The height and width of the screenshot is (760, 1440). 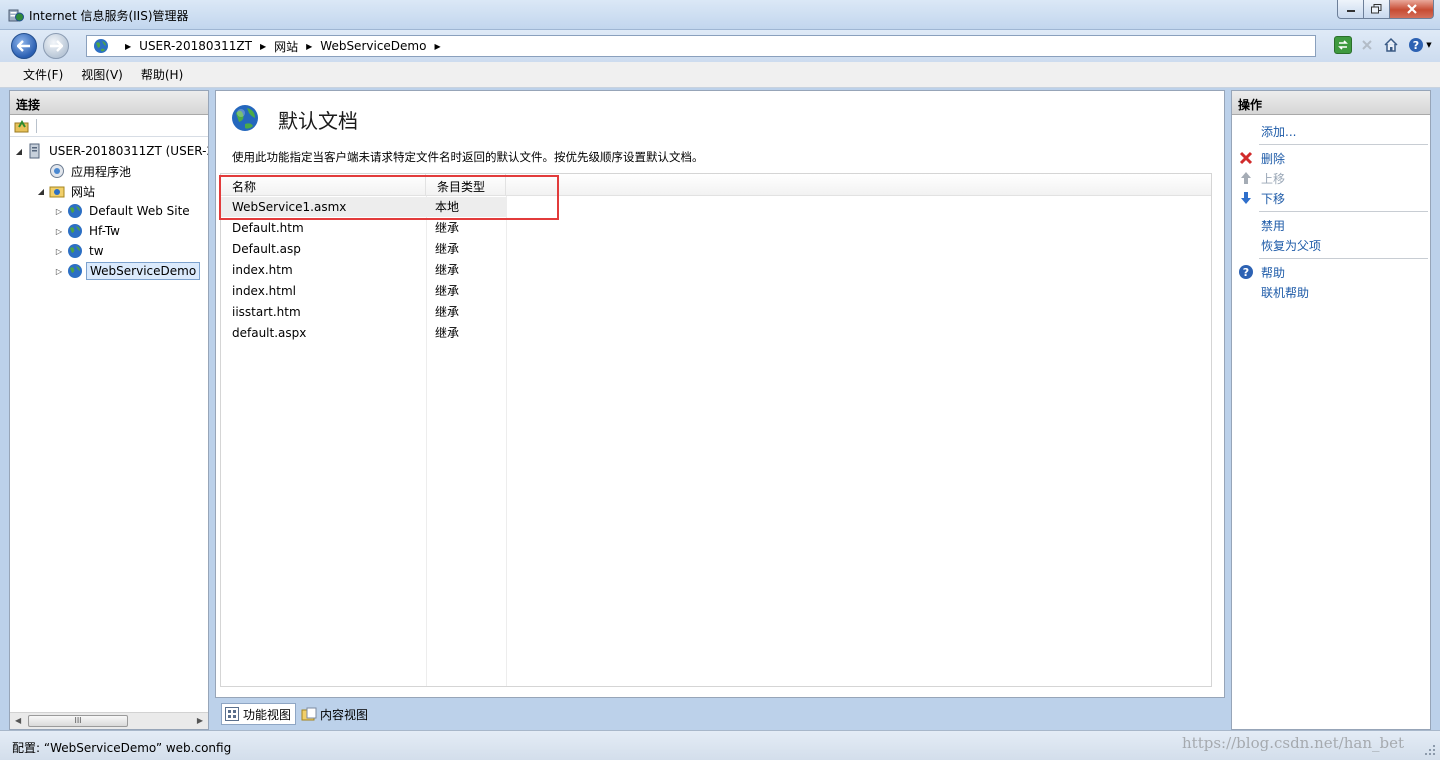 I want to click on content-view-icon, so click(x=309, y=714).